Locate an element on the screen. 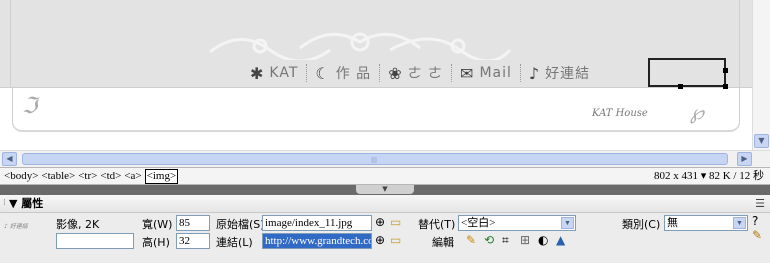 This screenshot has height=263, width=770. width-label: 寬(W) is located at coordinates (157, 224).